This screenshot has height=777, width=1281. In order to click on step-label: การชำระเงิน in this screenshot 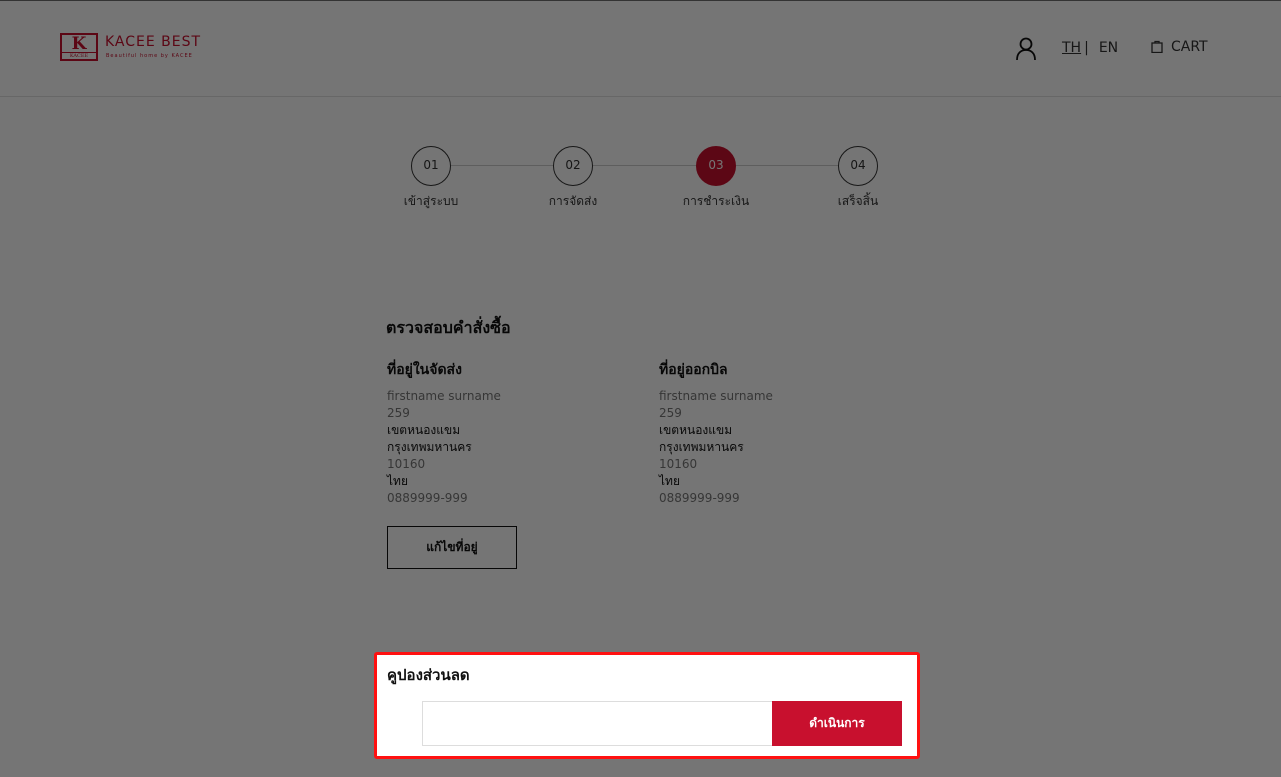, I will do `click(716, 201)`.